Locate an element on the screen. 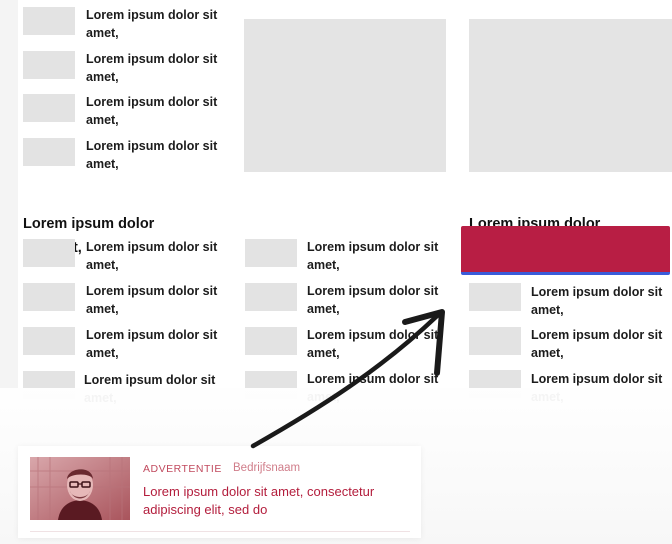  arrow-icon is located at coordinates (347, 379).